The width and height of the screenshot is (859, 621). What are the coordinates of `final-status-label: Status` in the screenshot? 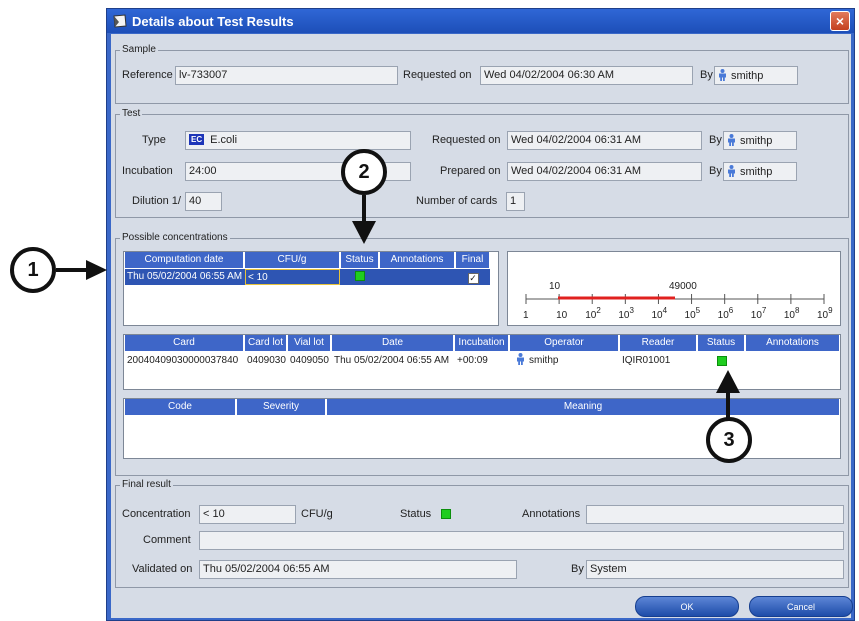 It's located at (416, 514).